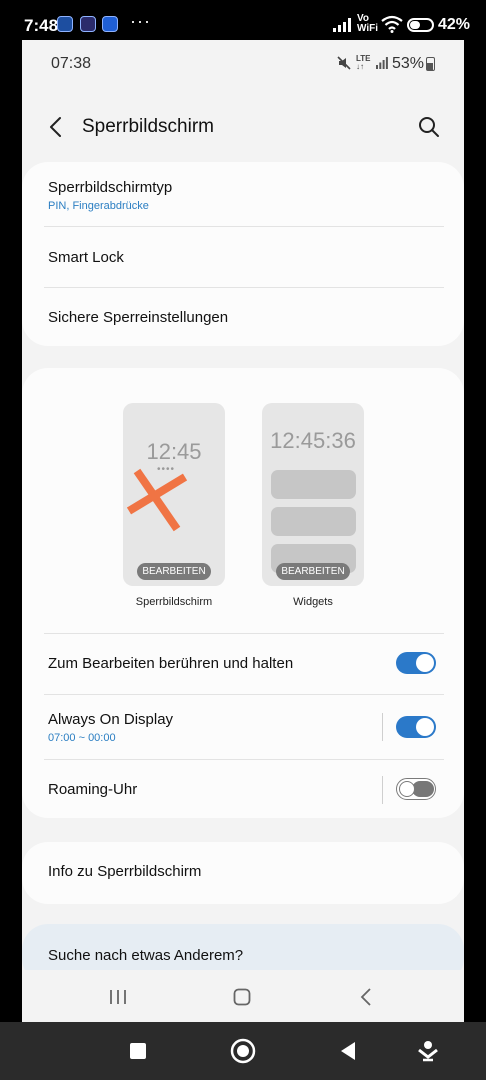 The image size is (486, 1080). I want to click on edit-lockscreen-button: BEARBEITEN, so click(174, 571).